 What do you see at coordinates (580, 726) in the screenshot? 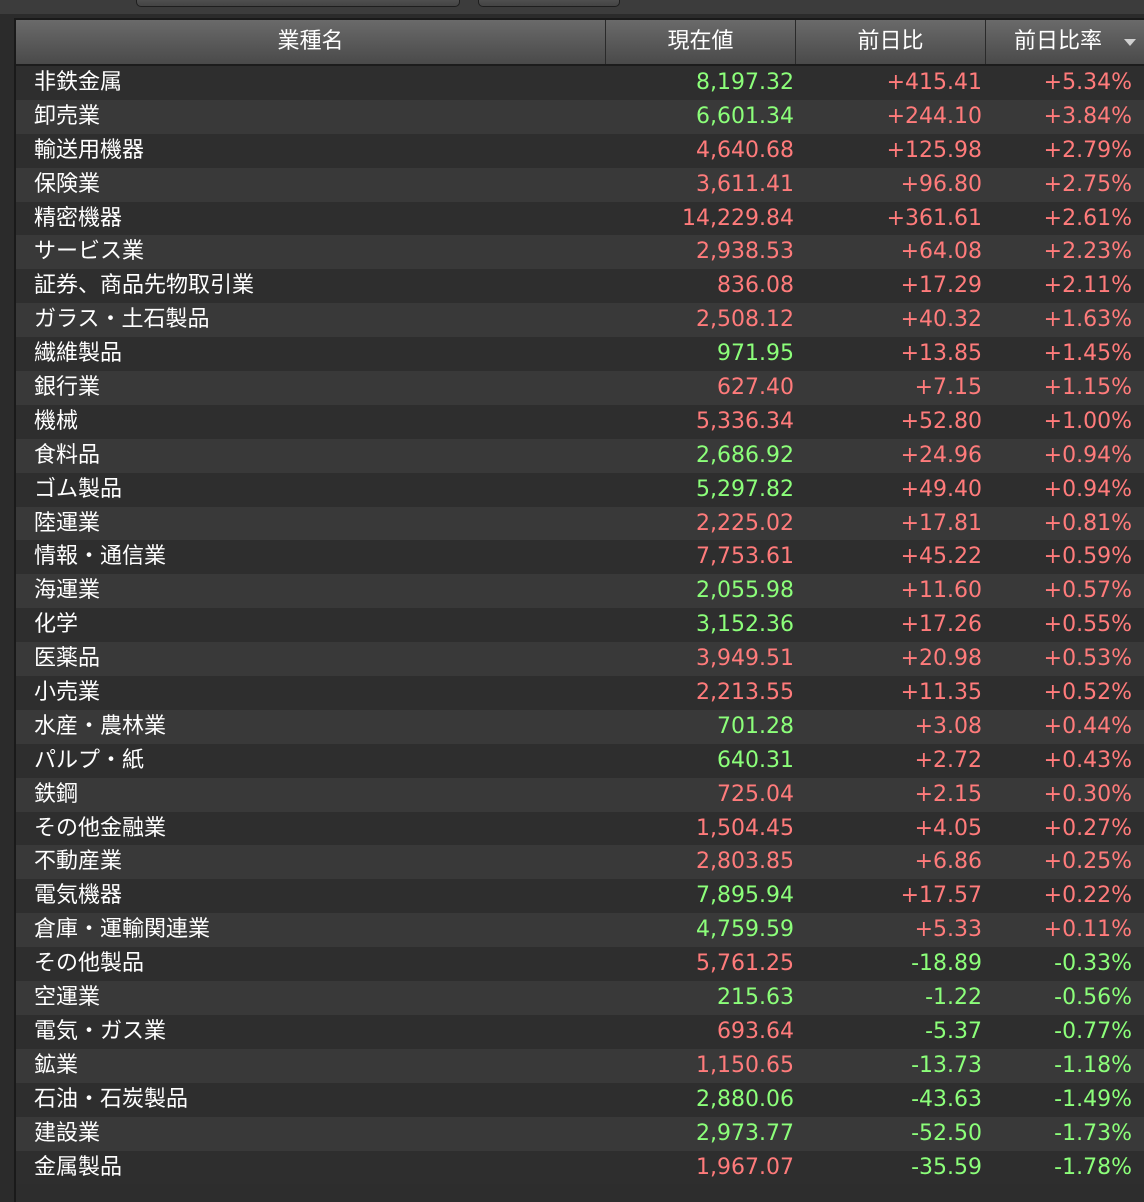
I see `table-row: 水産・農林業 701.28 +3.08 +0.44%` at bounding box center [580, 726].